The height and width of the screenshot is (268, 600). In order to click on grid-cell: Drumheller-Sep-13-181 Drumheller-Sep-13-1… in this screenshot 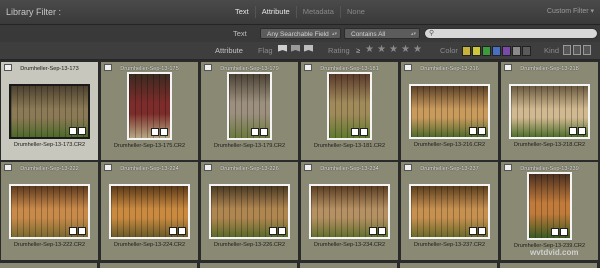, I will do `click(349, 111)`.